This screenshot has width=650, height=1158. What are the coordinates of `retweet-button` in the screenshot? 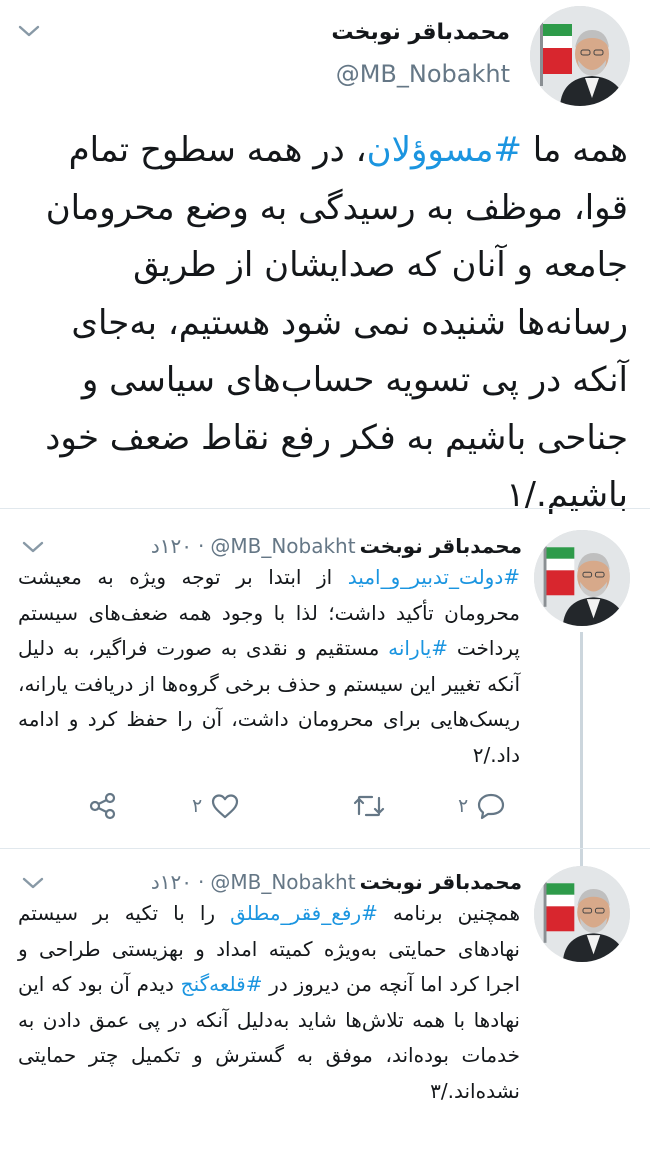 It's located at (369, 806).